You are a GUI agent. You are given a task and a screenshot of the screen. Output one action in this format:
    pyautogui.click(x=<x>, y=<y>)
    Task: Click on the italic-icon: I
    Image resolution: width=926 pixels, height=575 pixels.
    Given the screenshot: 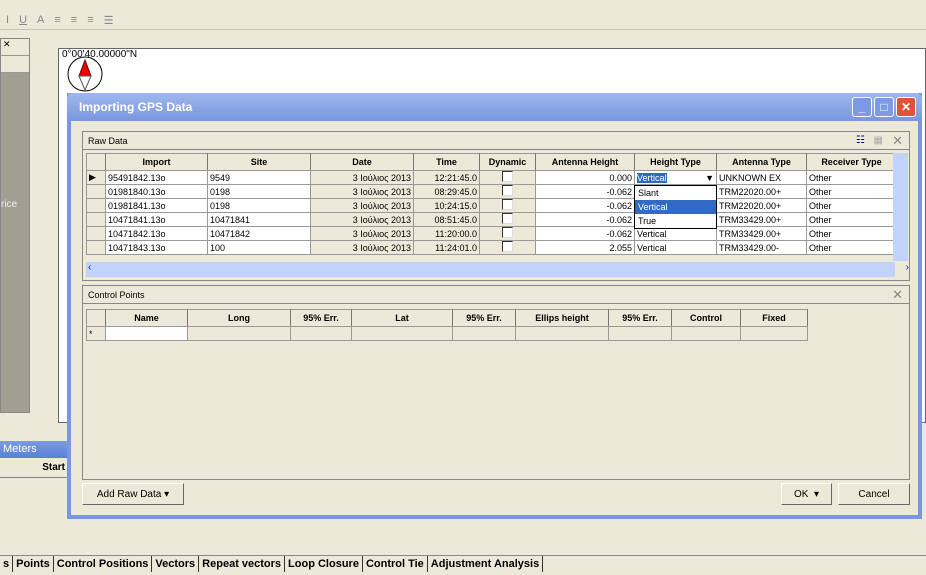 What is the action you would take?
    pyautogui.click(x=7, y=20)
    